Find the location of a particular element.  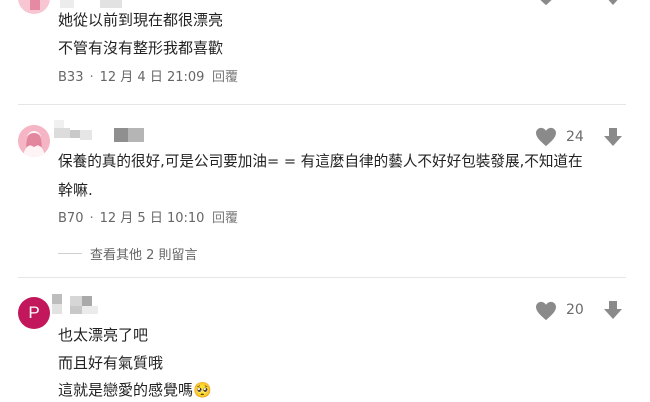

comment-meta: B70 · 12 月 5 日 10:10 is located at coordinates (131, 219).